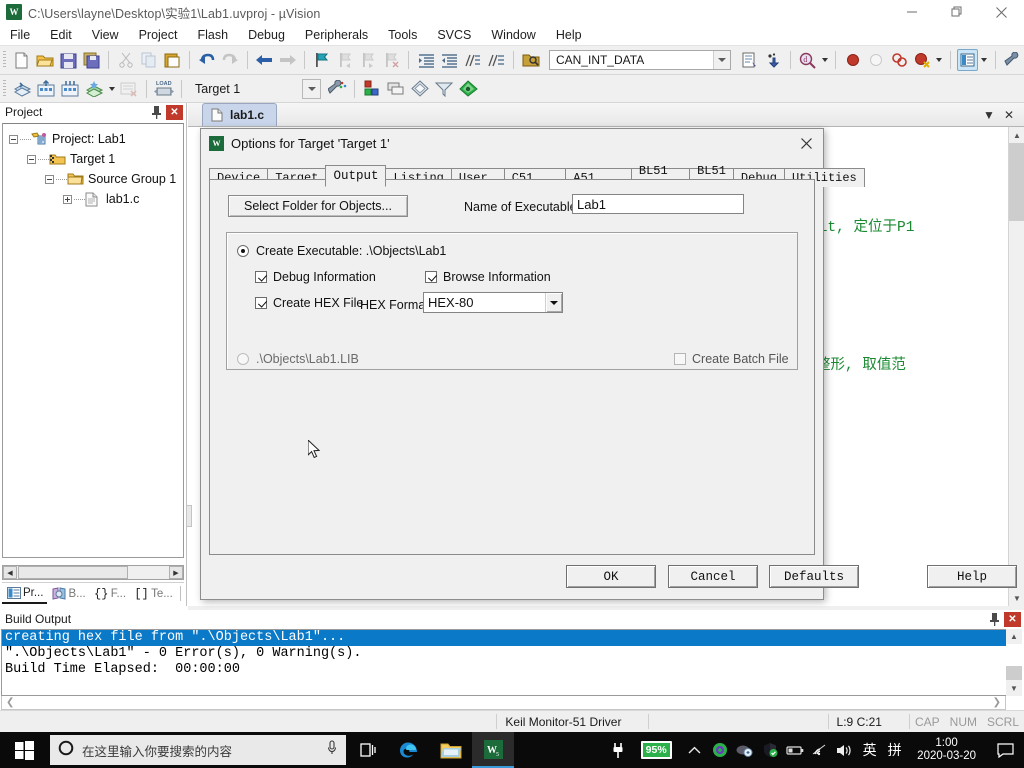  What do you see at coordinates (794, 750) in the screenshot?
I see `battery-small-icon` at bounding box center [794, 750].